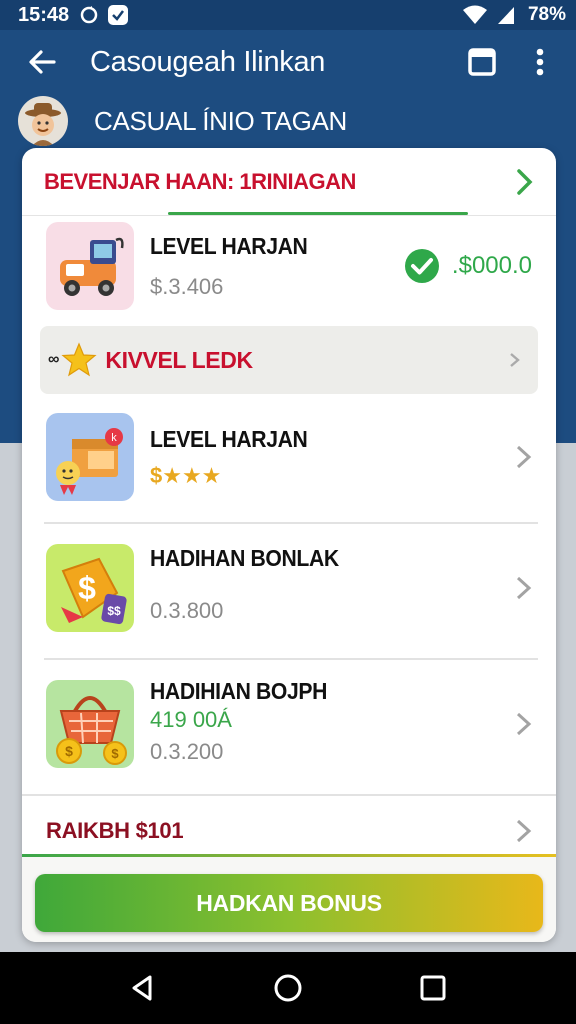 The height and width of the screenshot is (1024, 576). Describe the element at coordinates (79, 359) in the screenshot. I see `star-icon` at that location.